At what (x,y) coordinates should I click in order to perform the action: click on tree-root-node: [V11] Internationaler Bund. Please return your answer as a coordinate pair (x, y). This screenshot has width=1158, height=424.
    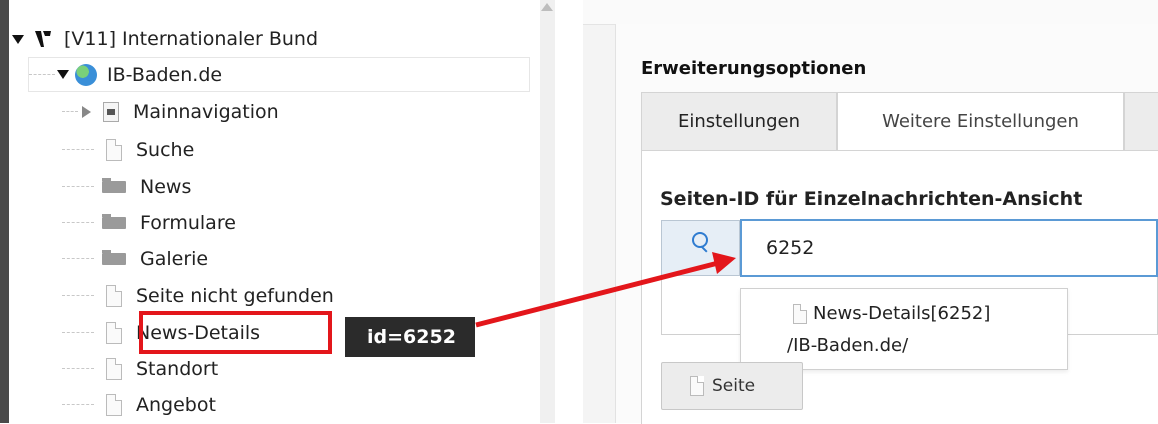
    Looking at the image, I should click on (272, 39).